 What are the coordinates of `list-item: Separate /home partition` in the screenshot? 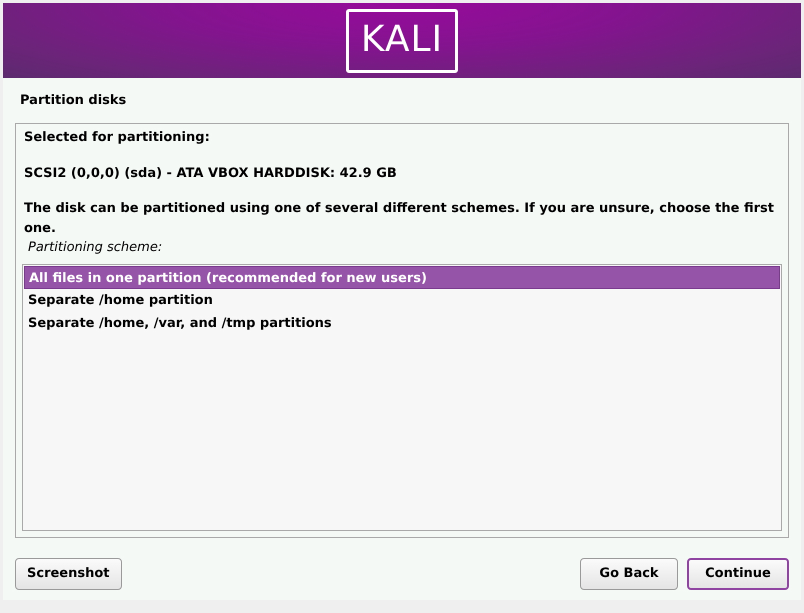 It's located at (402, 300).